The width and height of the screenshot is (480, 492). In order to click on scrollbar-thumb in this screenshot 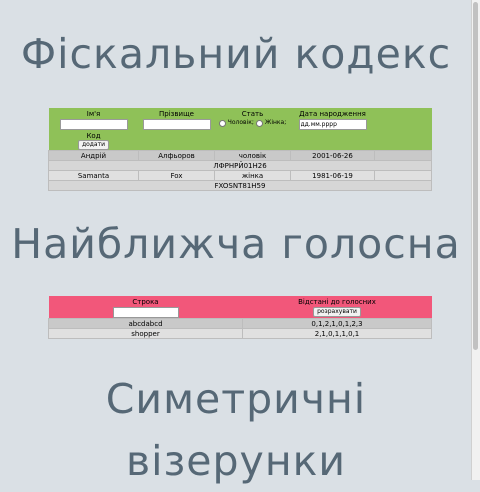, I will do `click(475, 176)`.